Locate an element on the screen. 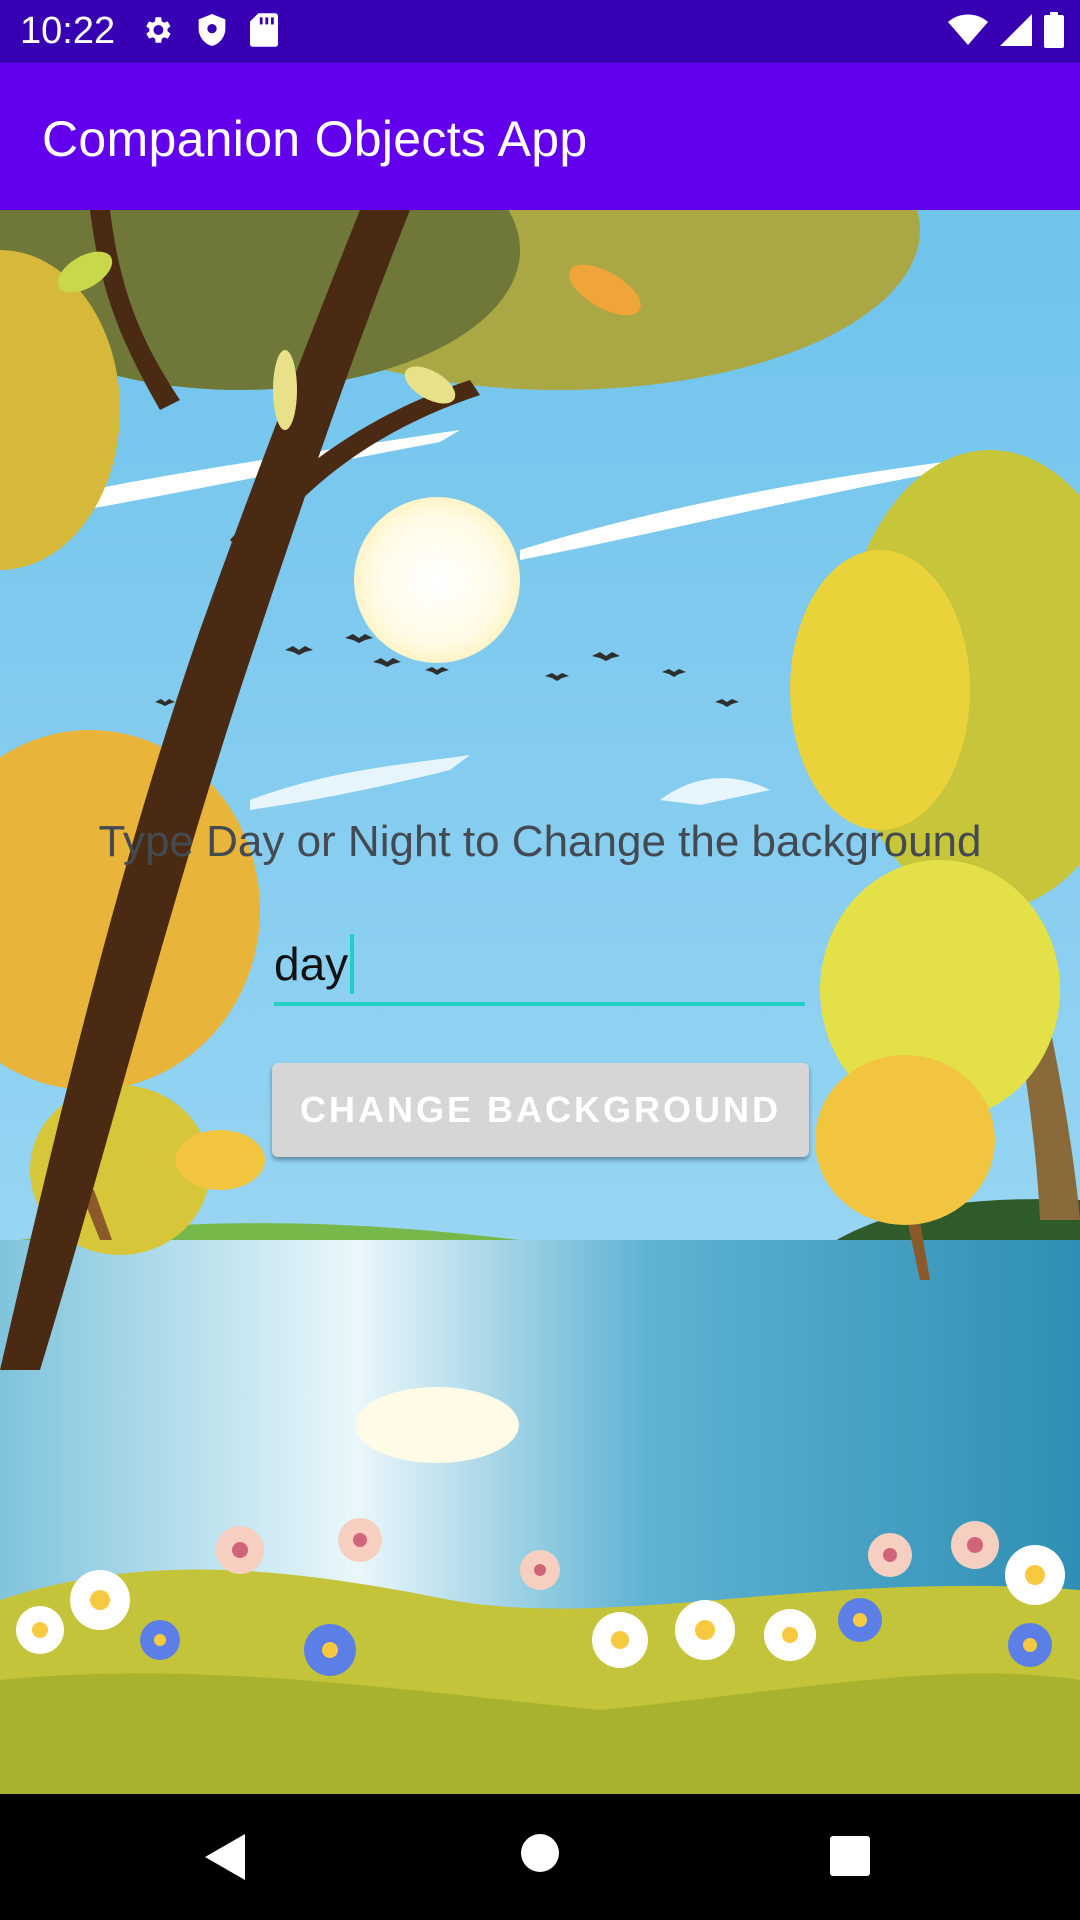 This screenshot has width=1080, height=1920. recents-icon is located at coordinates (850, 1858).